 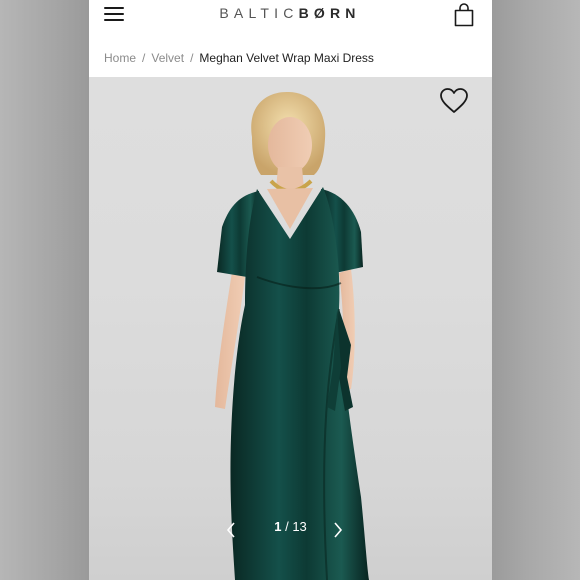 I want to click on breadcrumb-home-link: Home, so click(x=120, y=58).